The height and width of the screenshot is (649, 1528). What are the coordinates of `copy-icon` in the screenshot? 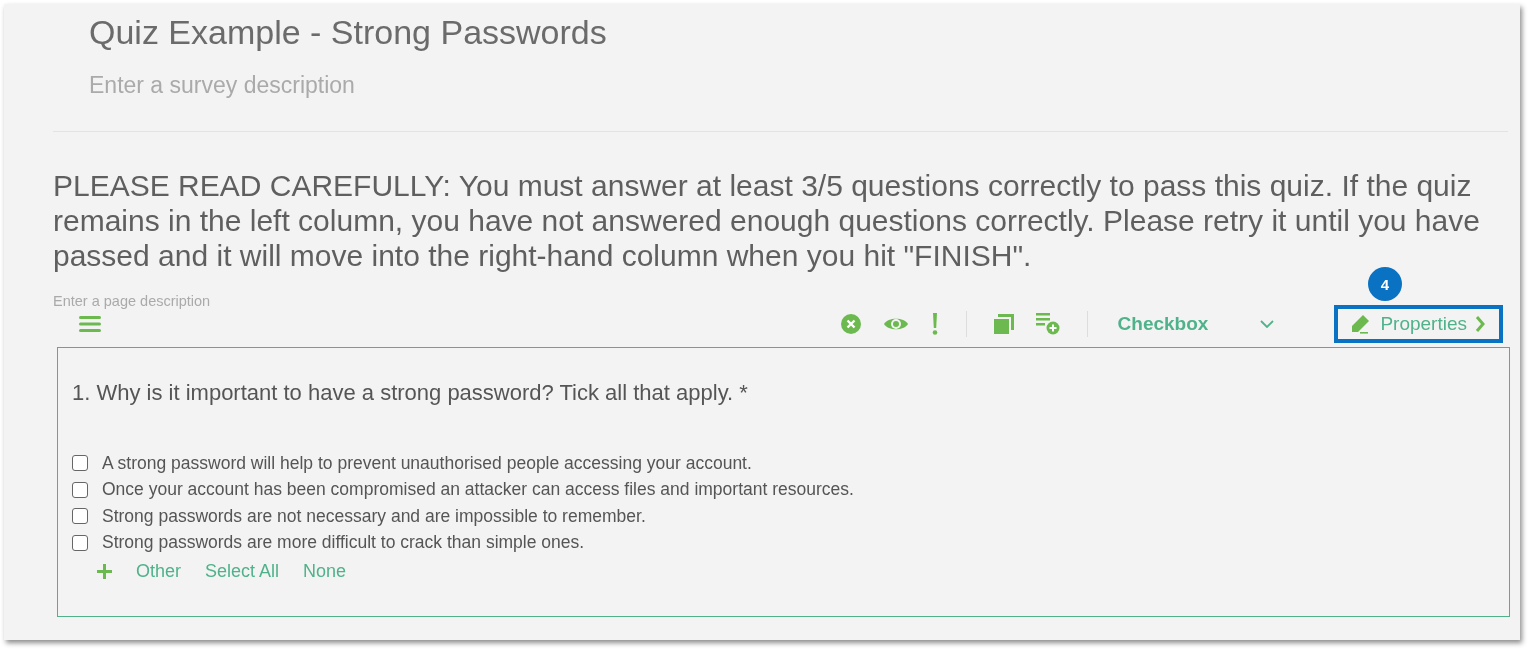 It's located at (1003, 324).